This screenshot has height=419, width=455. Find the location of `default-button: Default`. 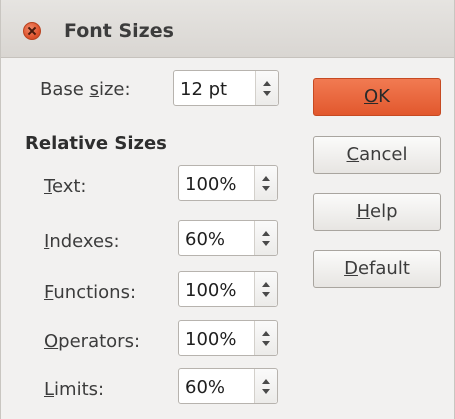

default-button: Default is located at coordinates (377, 269).